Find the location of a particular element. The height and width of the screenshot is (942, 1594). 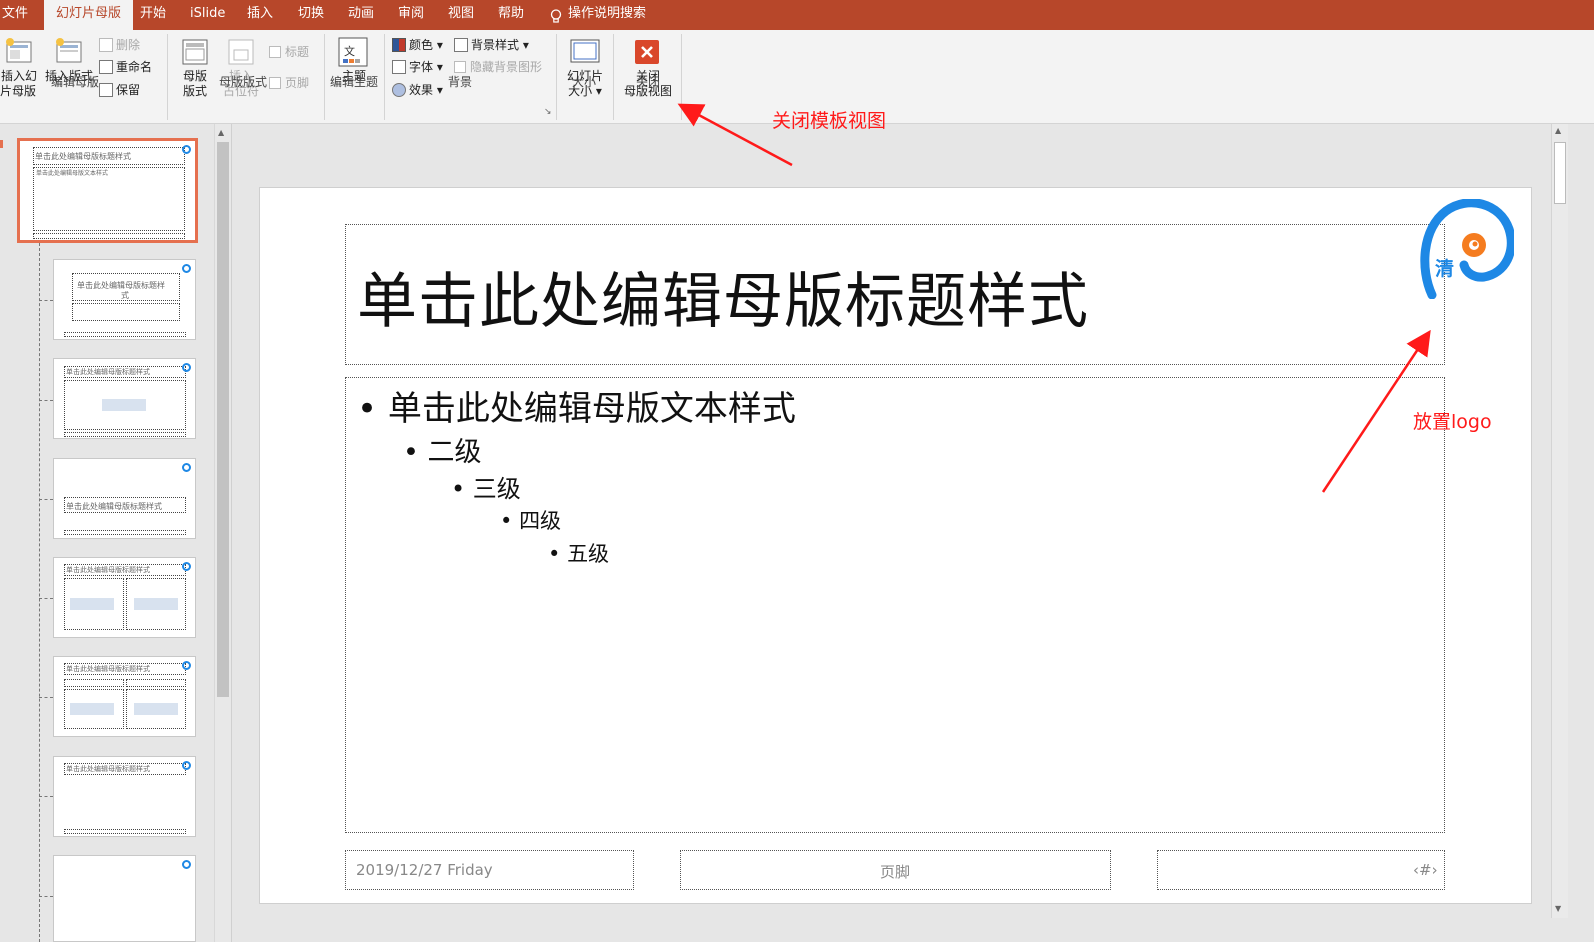

slide-number-marker is located at coordinates (1, 144).